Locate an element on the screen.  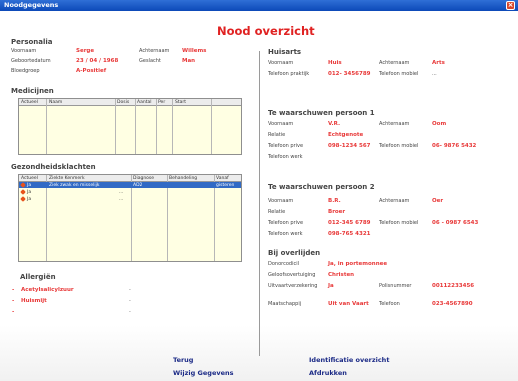
col-ziekte-kenmerk: Ziekte Kenmerk is located at coordinates (67, 178).